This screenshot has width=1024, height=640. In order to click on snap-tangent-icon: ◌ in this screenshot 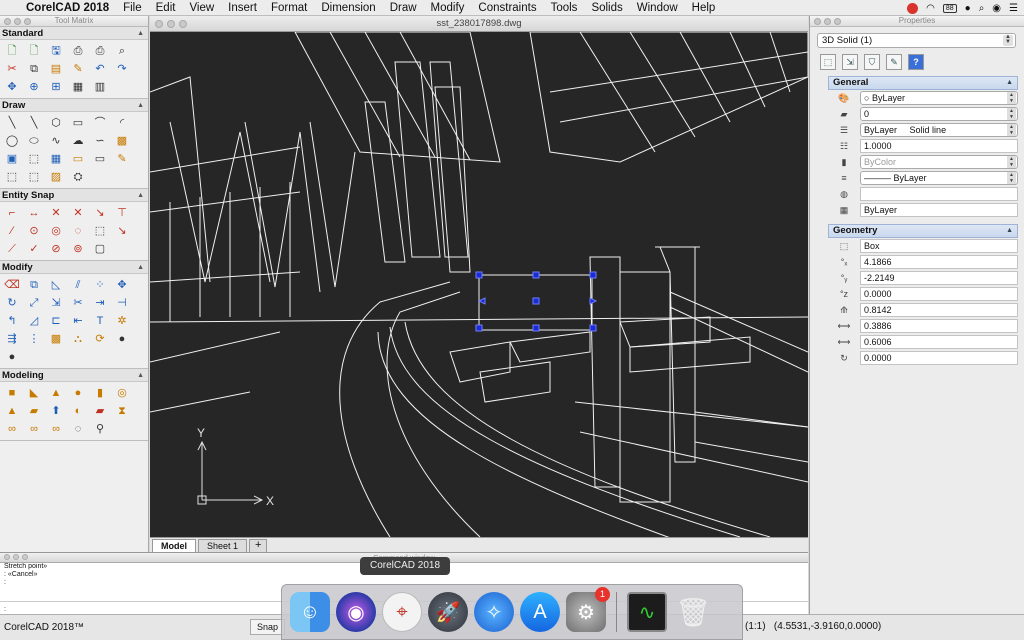, I will do `click(78, 231)`.